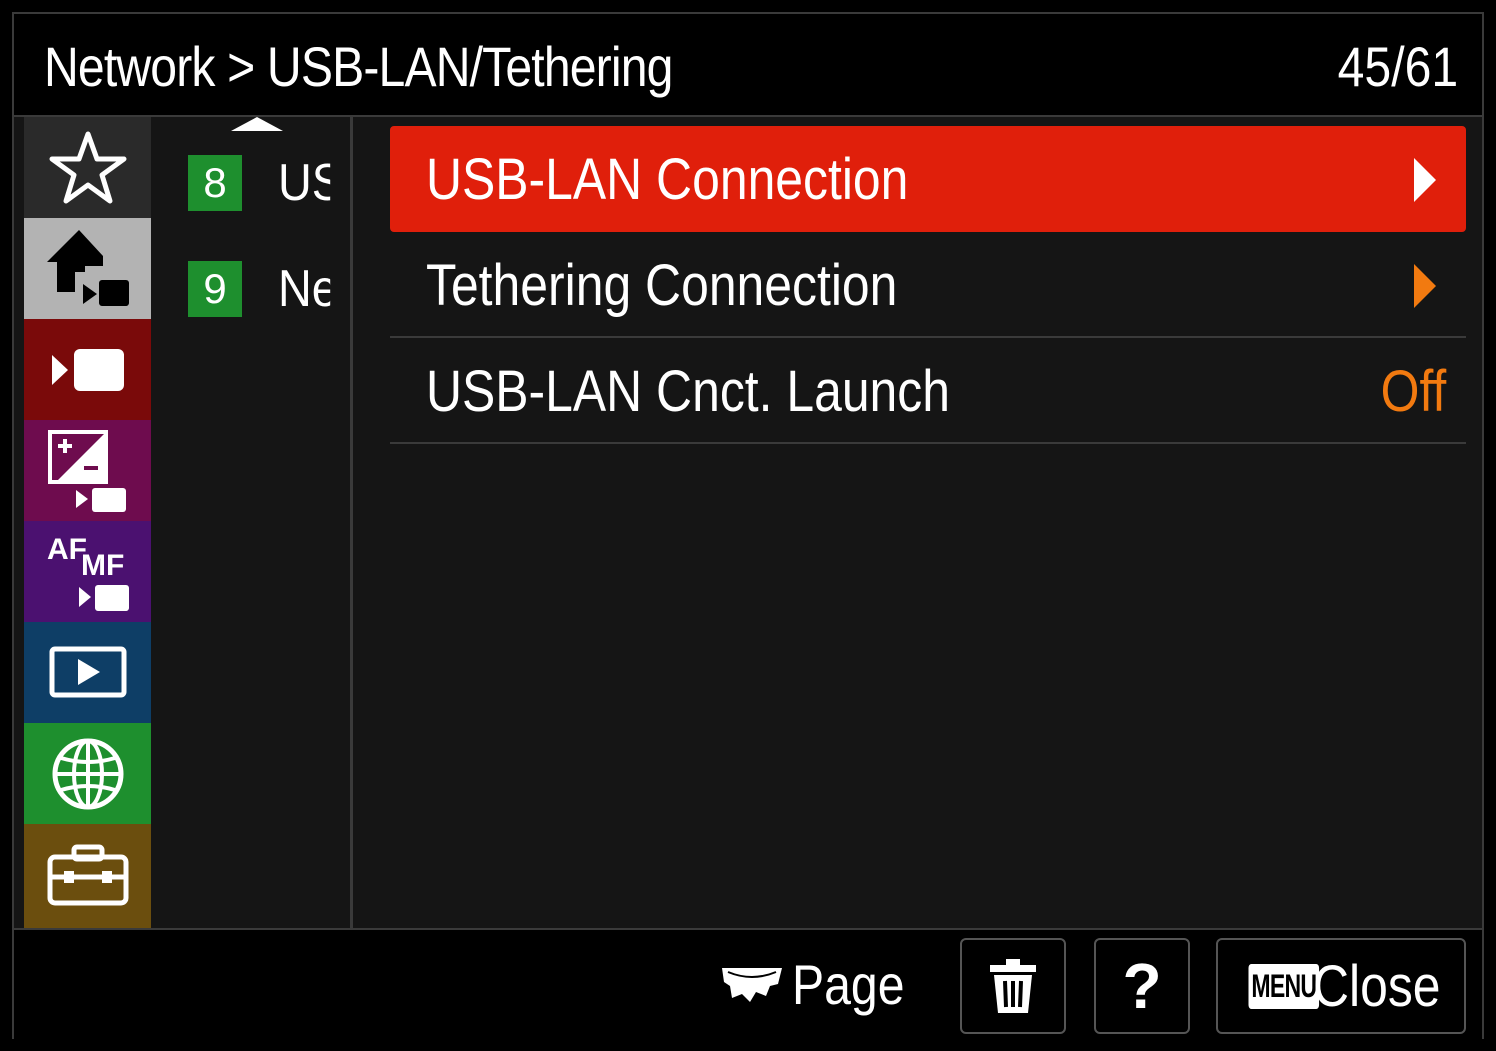  I want to click on delete-button, so click(1013, 986).